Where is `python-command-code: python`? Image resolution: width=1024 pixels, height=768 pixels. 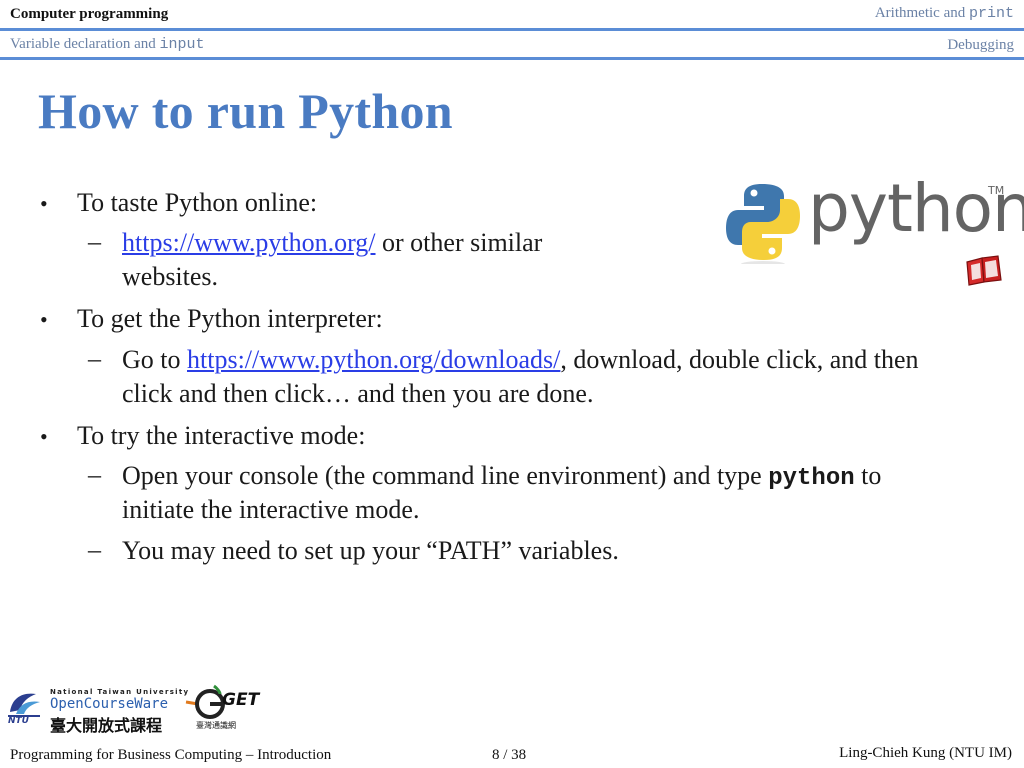 python-command-code: python is located at coordinates (811, 478).